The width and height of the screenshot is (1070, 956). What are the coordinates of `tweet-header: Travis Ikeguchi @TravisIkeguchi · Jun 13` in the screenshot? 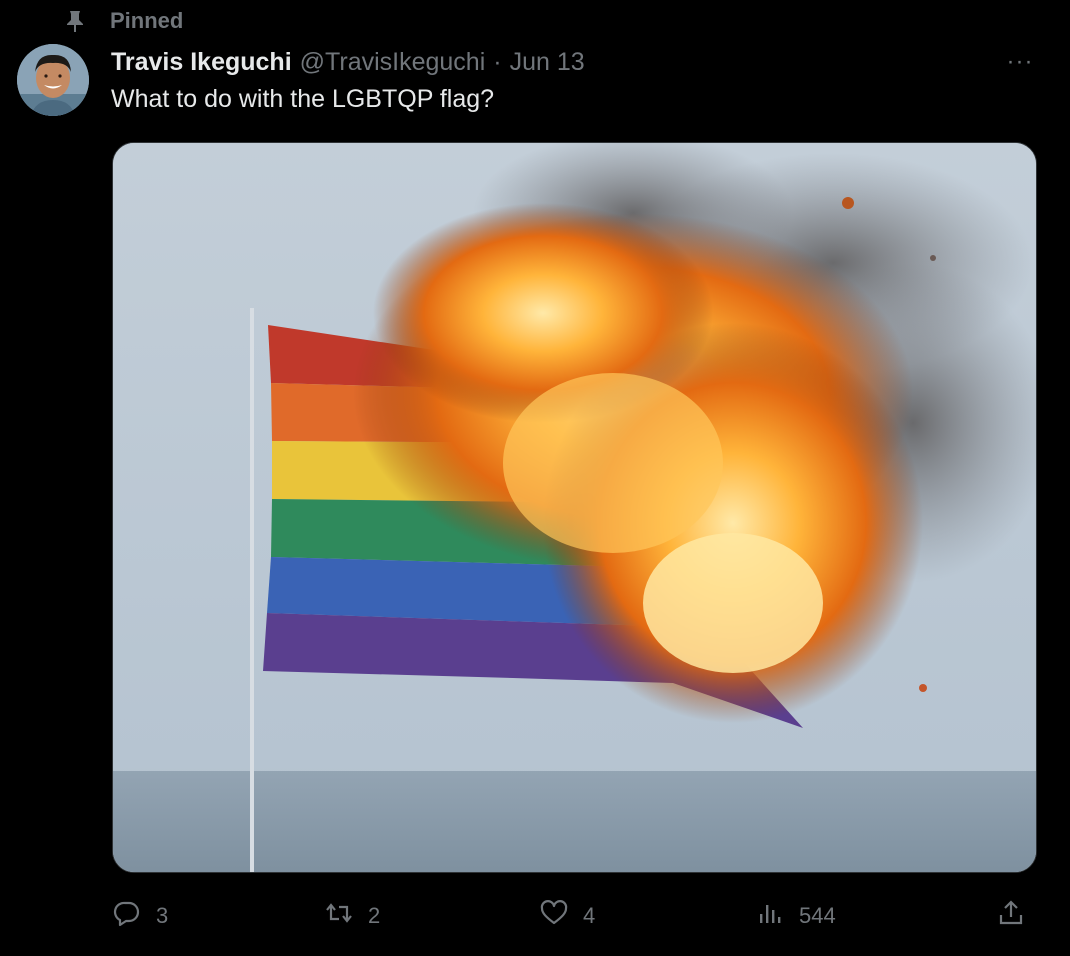 It's located at (348, 62).